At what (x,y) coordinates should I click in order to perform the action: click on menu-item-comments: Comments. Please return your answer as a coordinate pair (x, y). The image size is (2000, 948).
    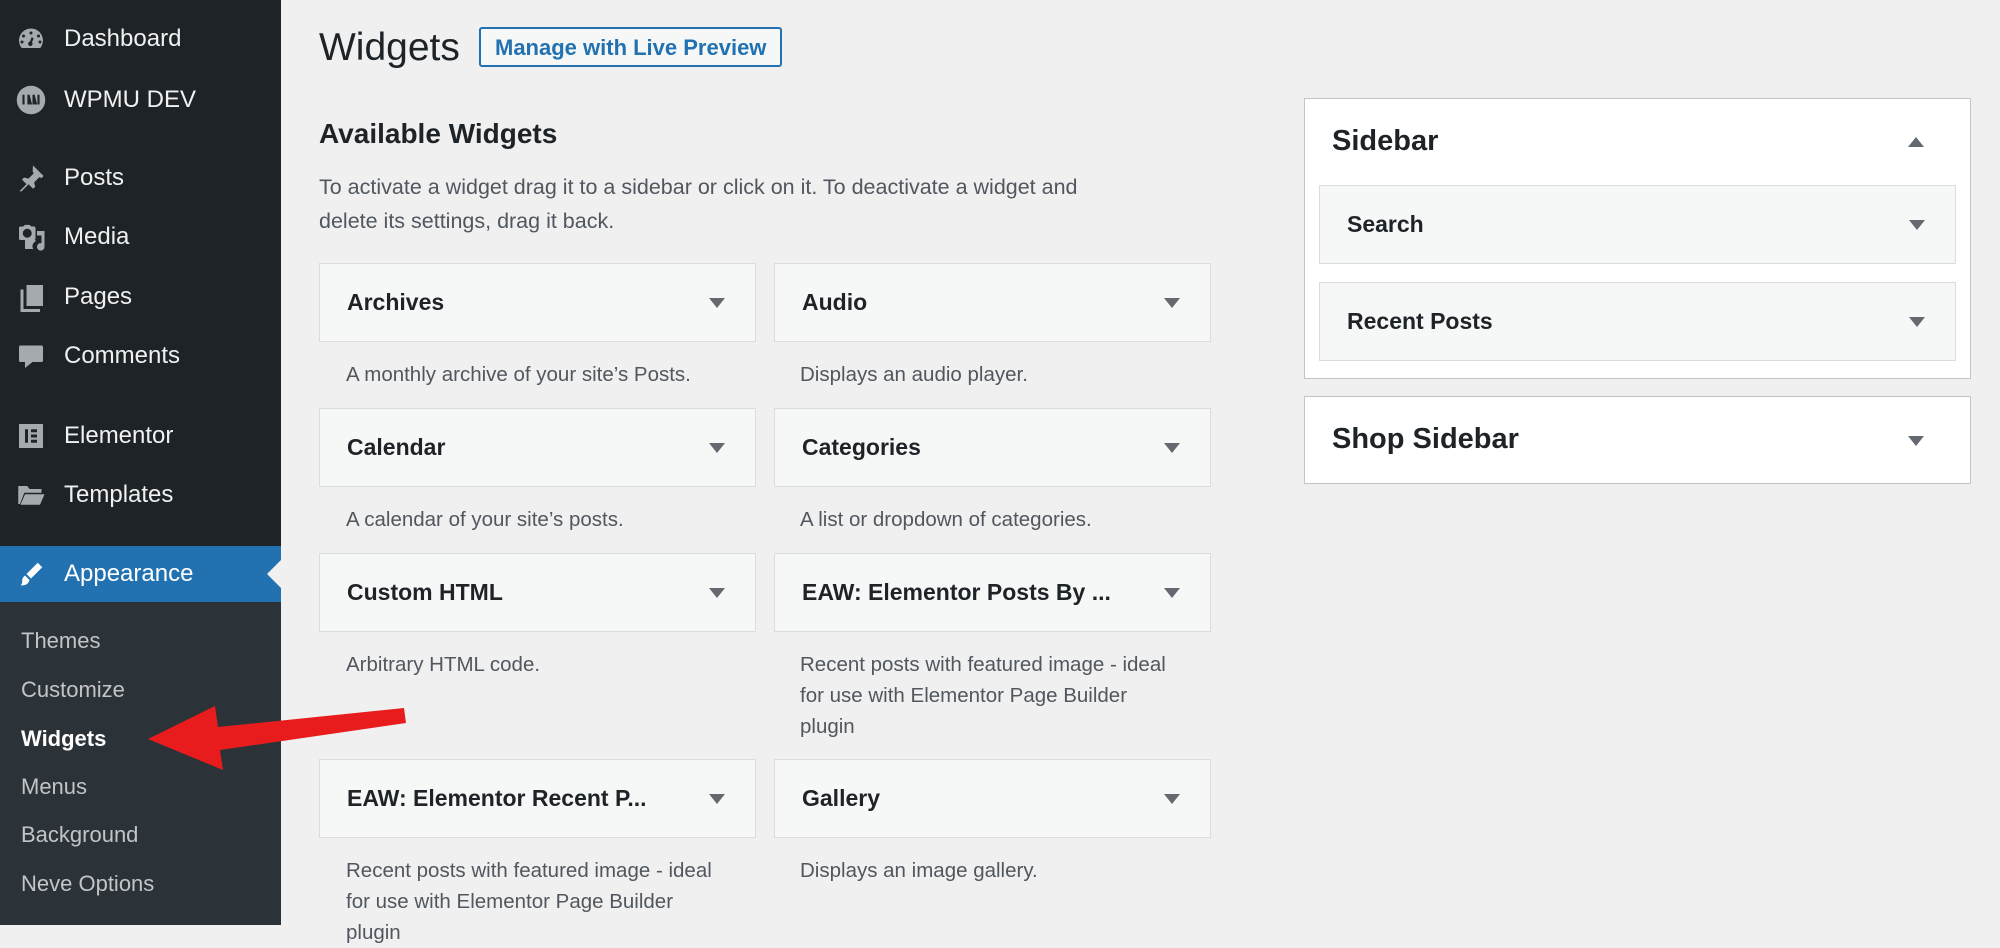
    Looking at the image, I should click on (140, 356).